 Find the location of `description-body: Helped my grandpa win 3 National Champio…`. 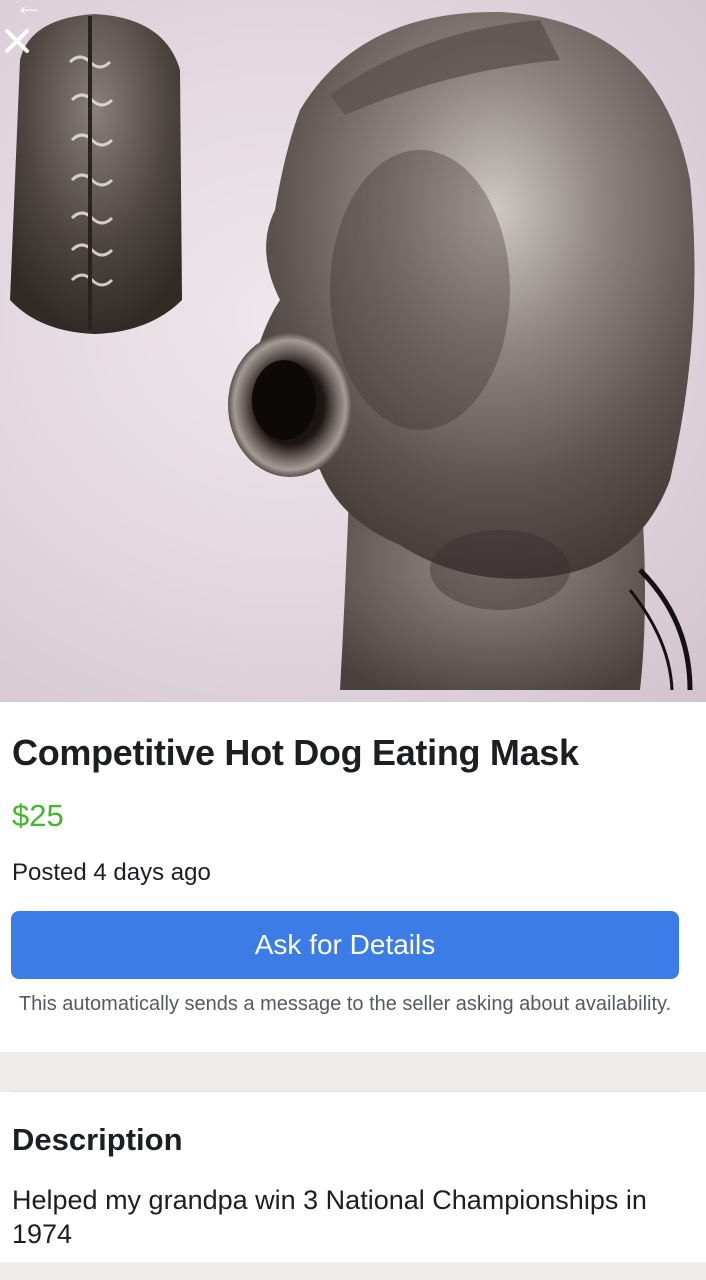

description-body: Helped my grandpa win 3 National Champio… is located at coordinates (329, 1217).